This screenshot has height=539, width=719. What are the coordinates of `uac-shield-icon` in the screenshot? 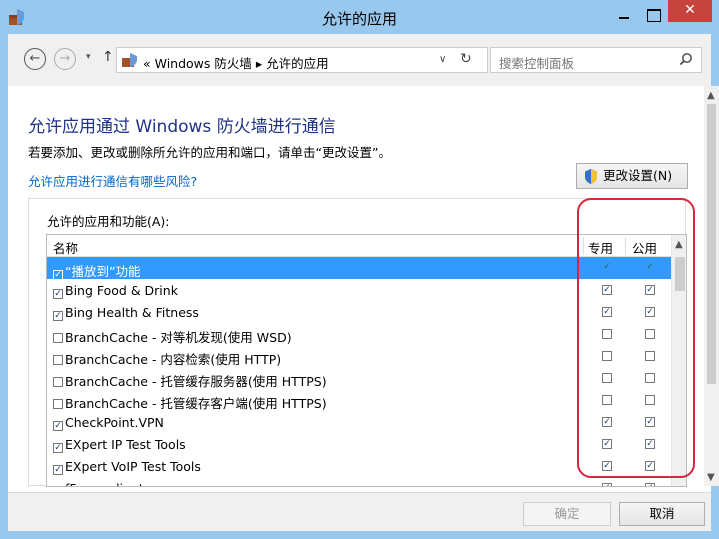 It's located at (591, 176).